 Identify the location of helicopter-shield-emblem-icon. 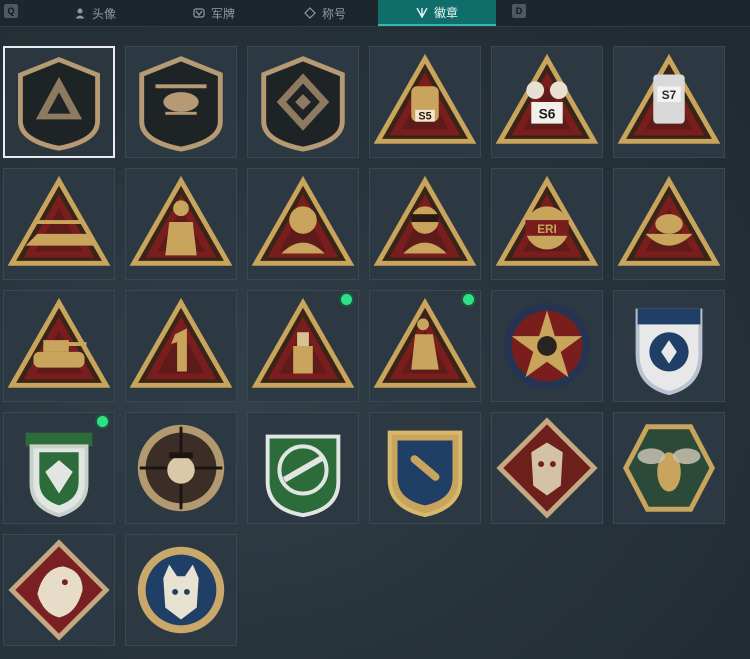
(181, 104).